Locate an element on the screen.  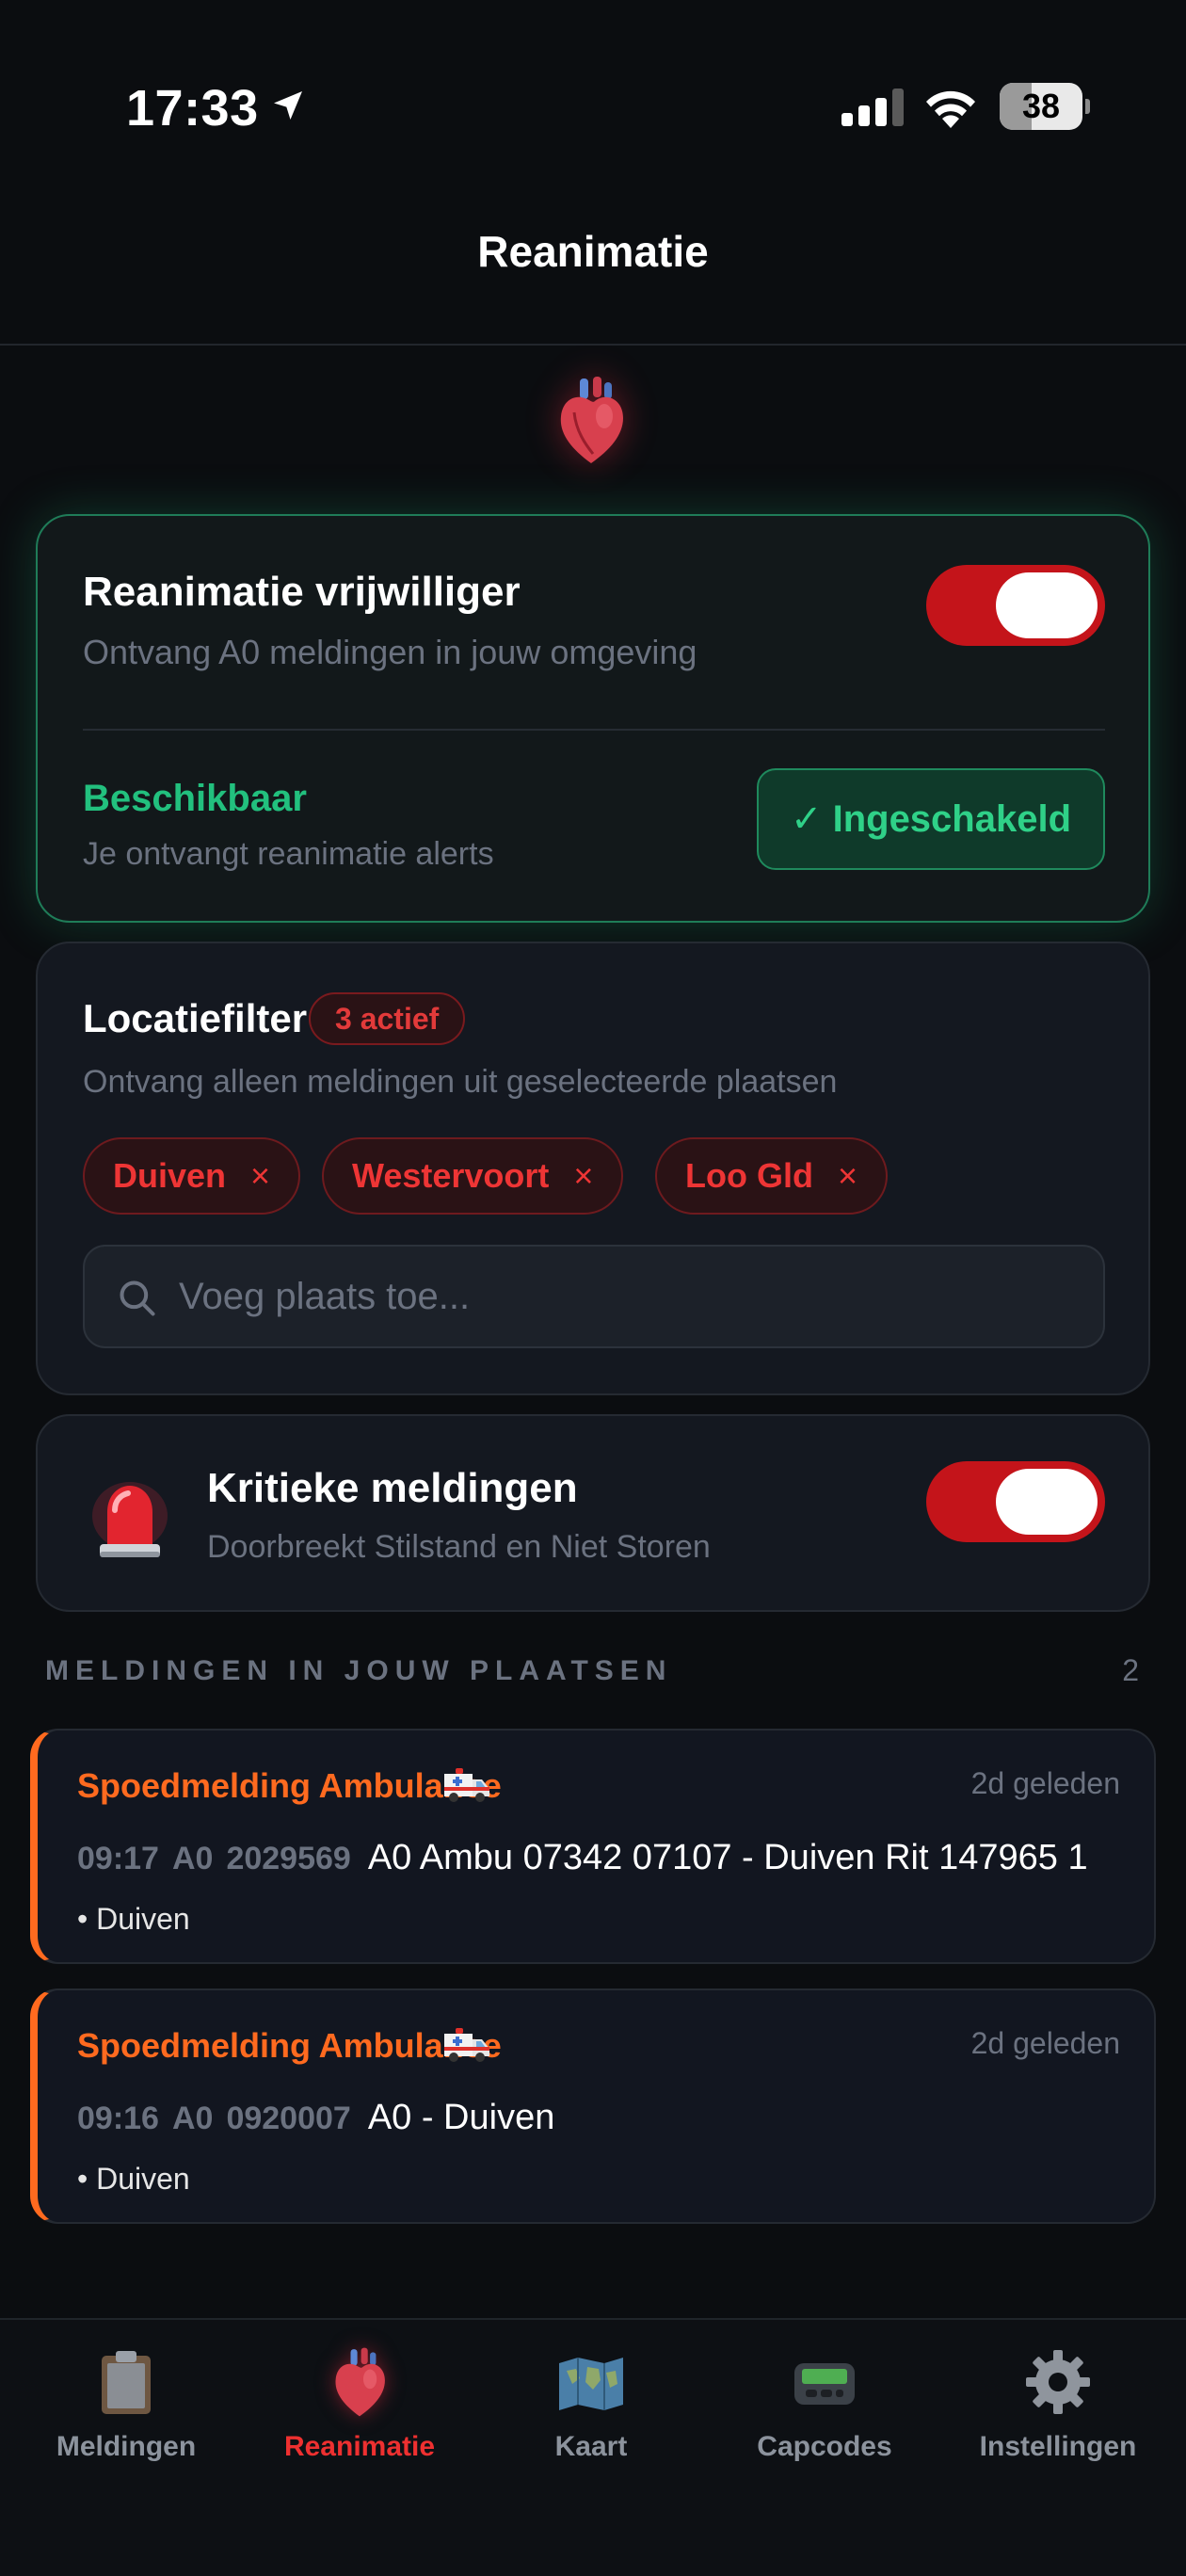
wifi-icon is located at coordinates (950, 109).